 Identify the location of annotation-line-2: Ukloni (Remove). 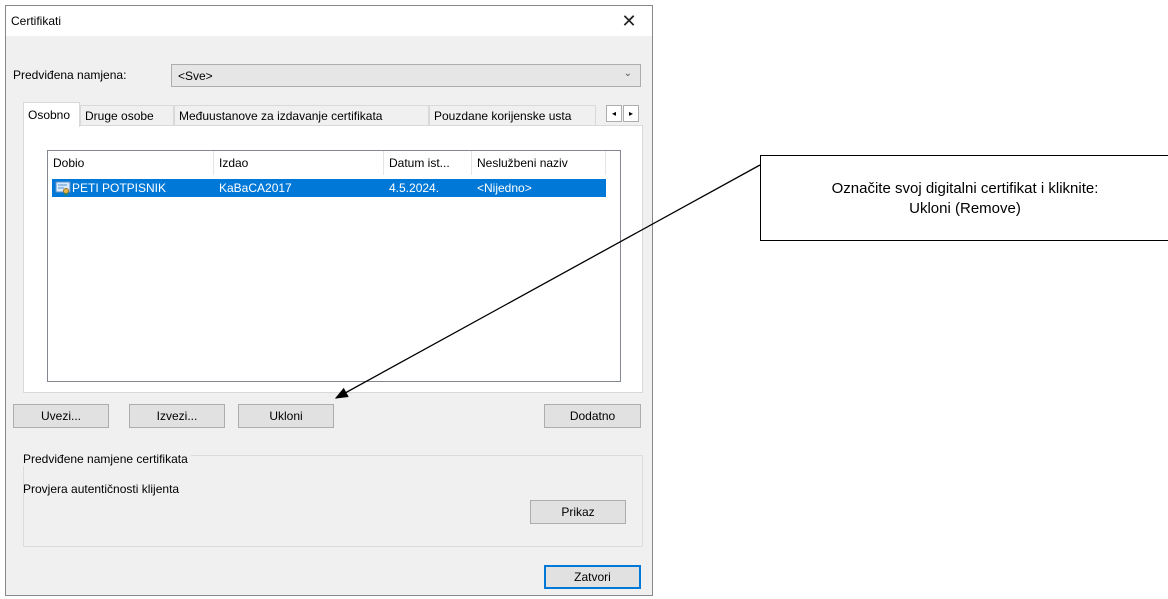
(965, 208).